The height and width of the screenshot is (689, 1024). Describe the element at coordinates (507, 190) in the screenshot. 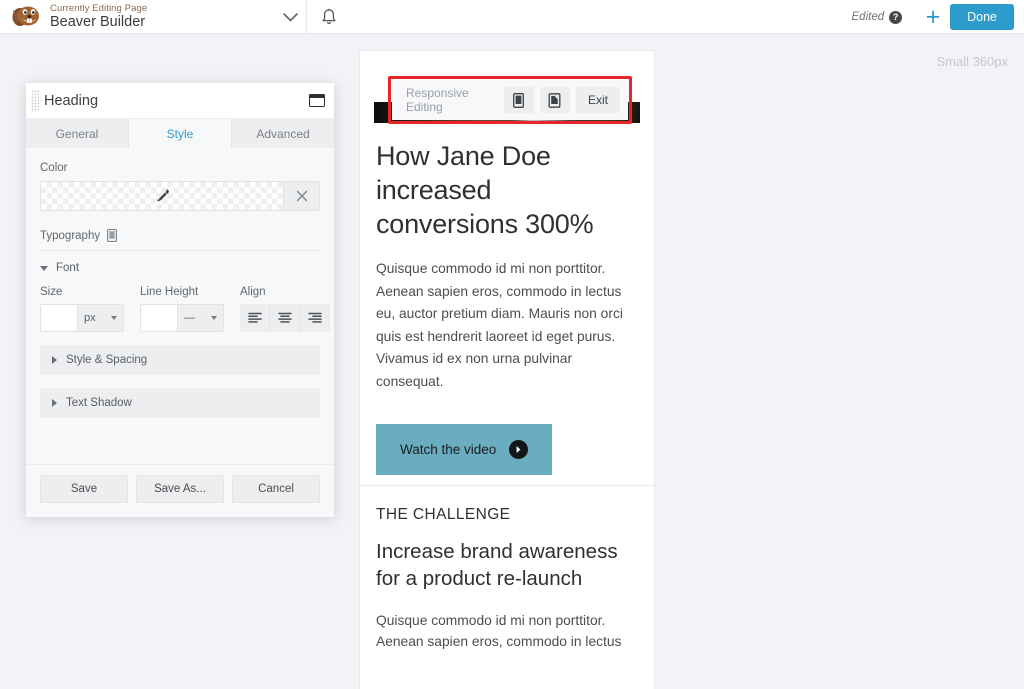

I see `preview-heading: How Jane Doe increased conversions 300%` at that location.